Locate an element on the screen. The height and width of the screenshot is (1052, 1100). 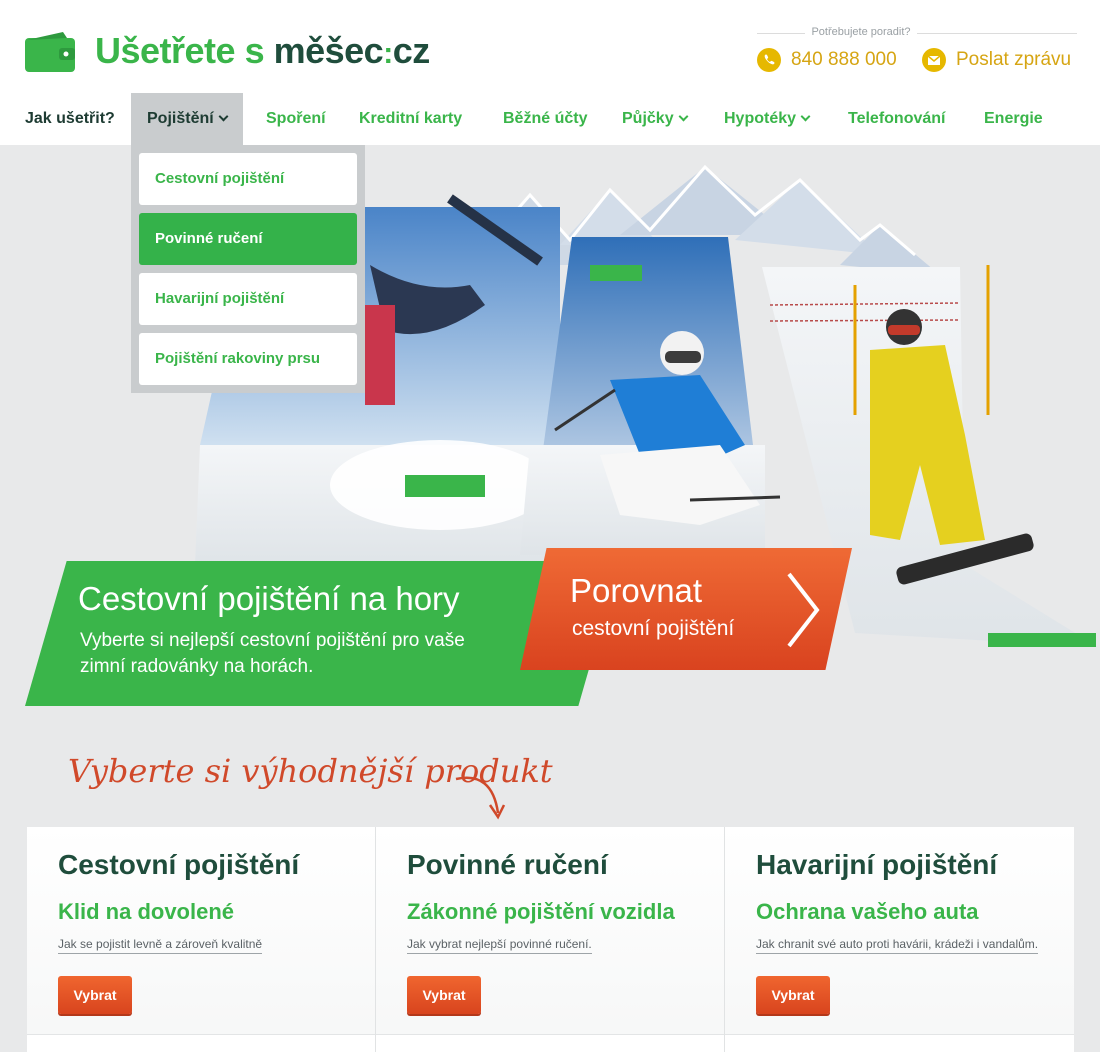
nav-item-label: Jak ušetřit? is located at coordinates (70, 118).